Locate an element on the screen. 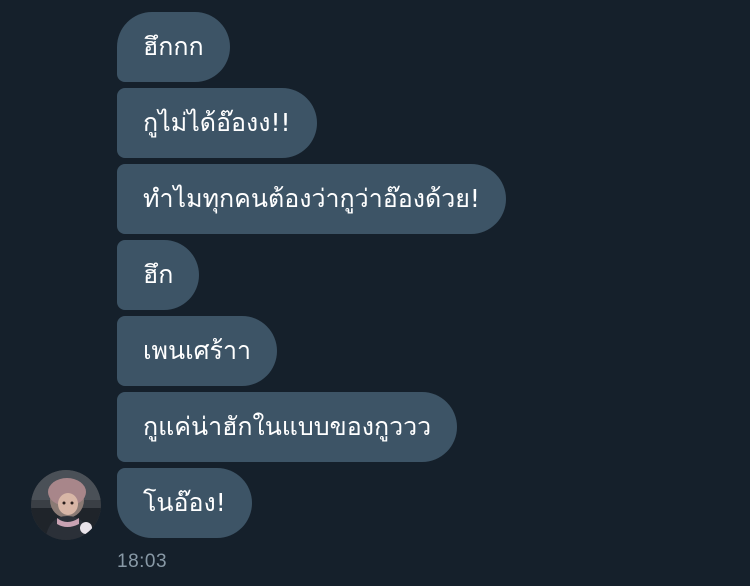 The image size is (750, 586). message-bubble: กูไม่ได้อ๊องง!! is located at coordinates (217, 123).